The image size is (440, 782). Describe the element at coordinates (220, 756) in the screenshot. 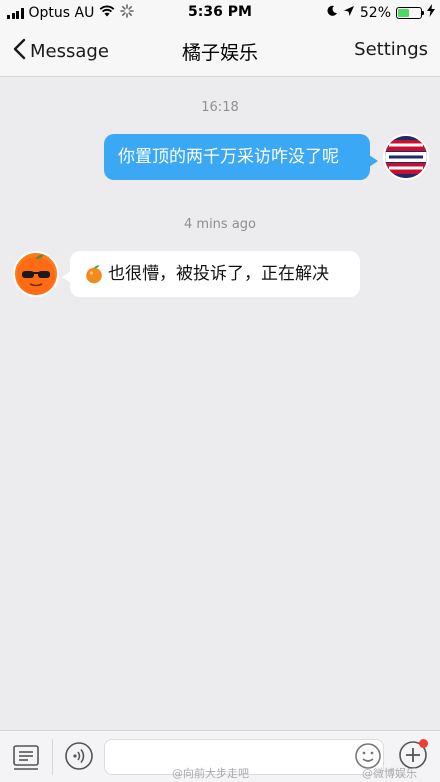

I see `input-toolbar: @向前大步走吧 @微博娱乐` at that location.